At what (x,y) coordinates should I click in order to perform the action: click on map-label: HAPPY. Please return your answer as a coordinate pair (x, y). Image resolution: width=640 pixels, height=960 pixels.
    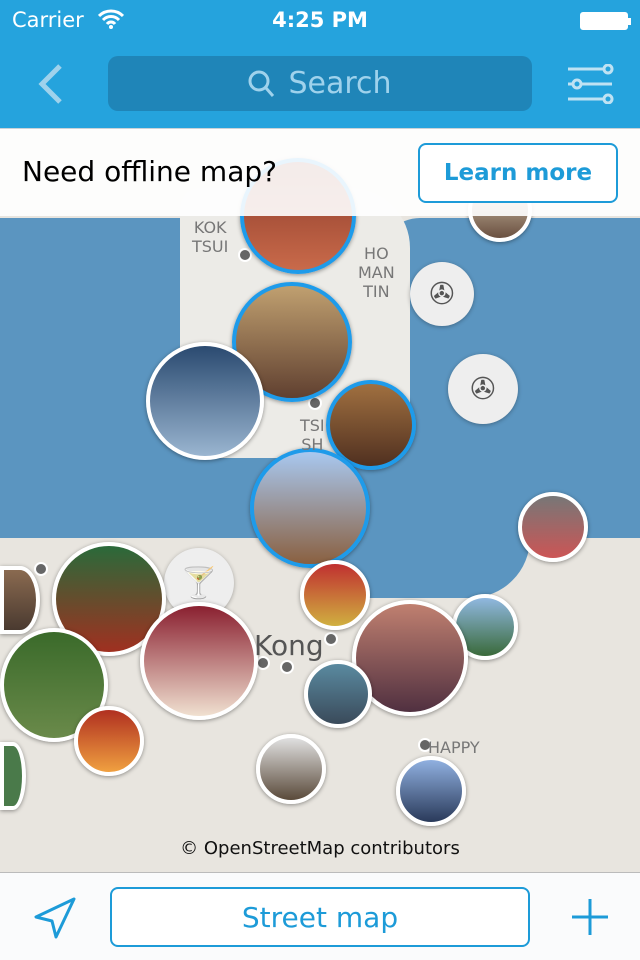
    Looking at the image, I should click on (454, 747).